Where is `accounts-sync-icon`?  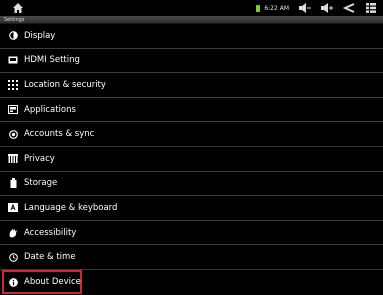 accounts-sync-icon is located at coordinates (13, 134).